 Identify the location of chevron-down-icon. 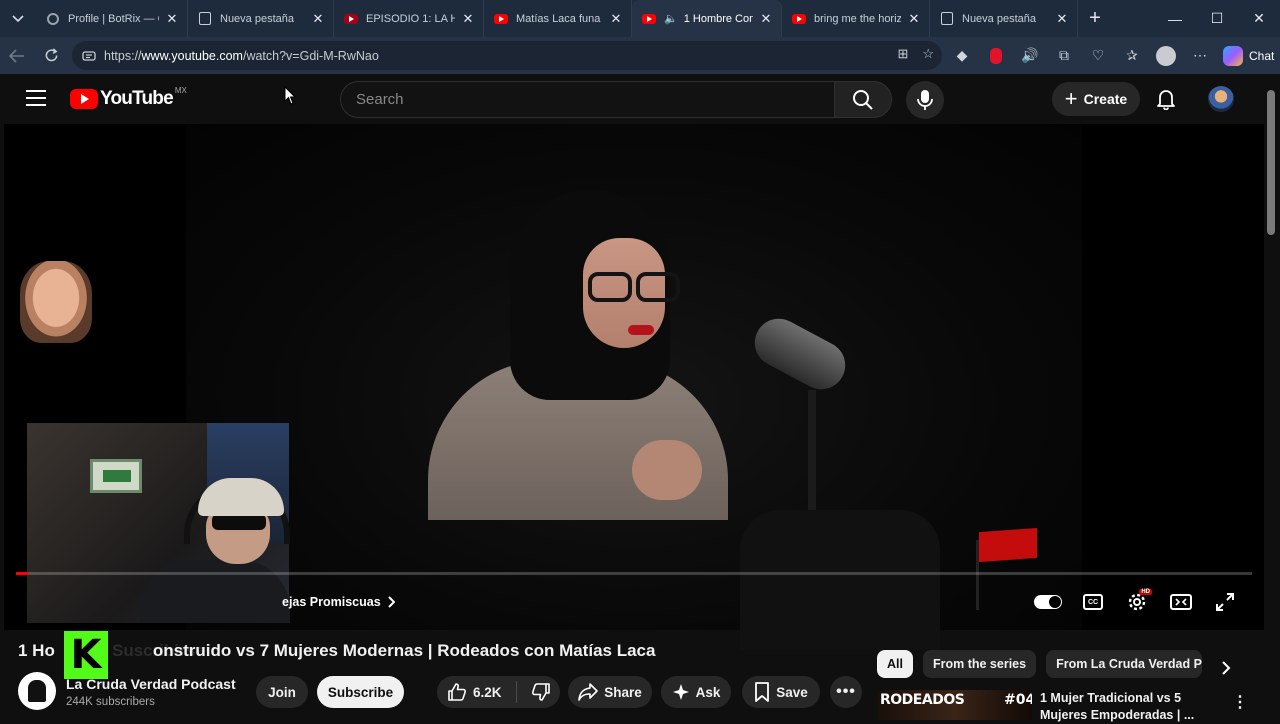
(18, 18).